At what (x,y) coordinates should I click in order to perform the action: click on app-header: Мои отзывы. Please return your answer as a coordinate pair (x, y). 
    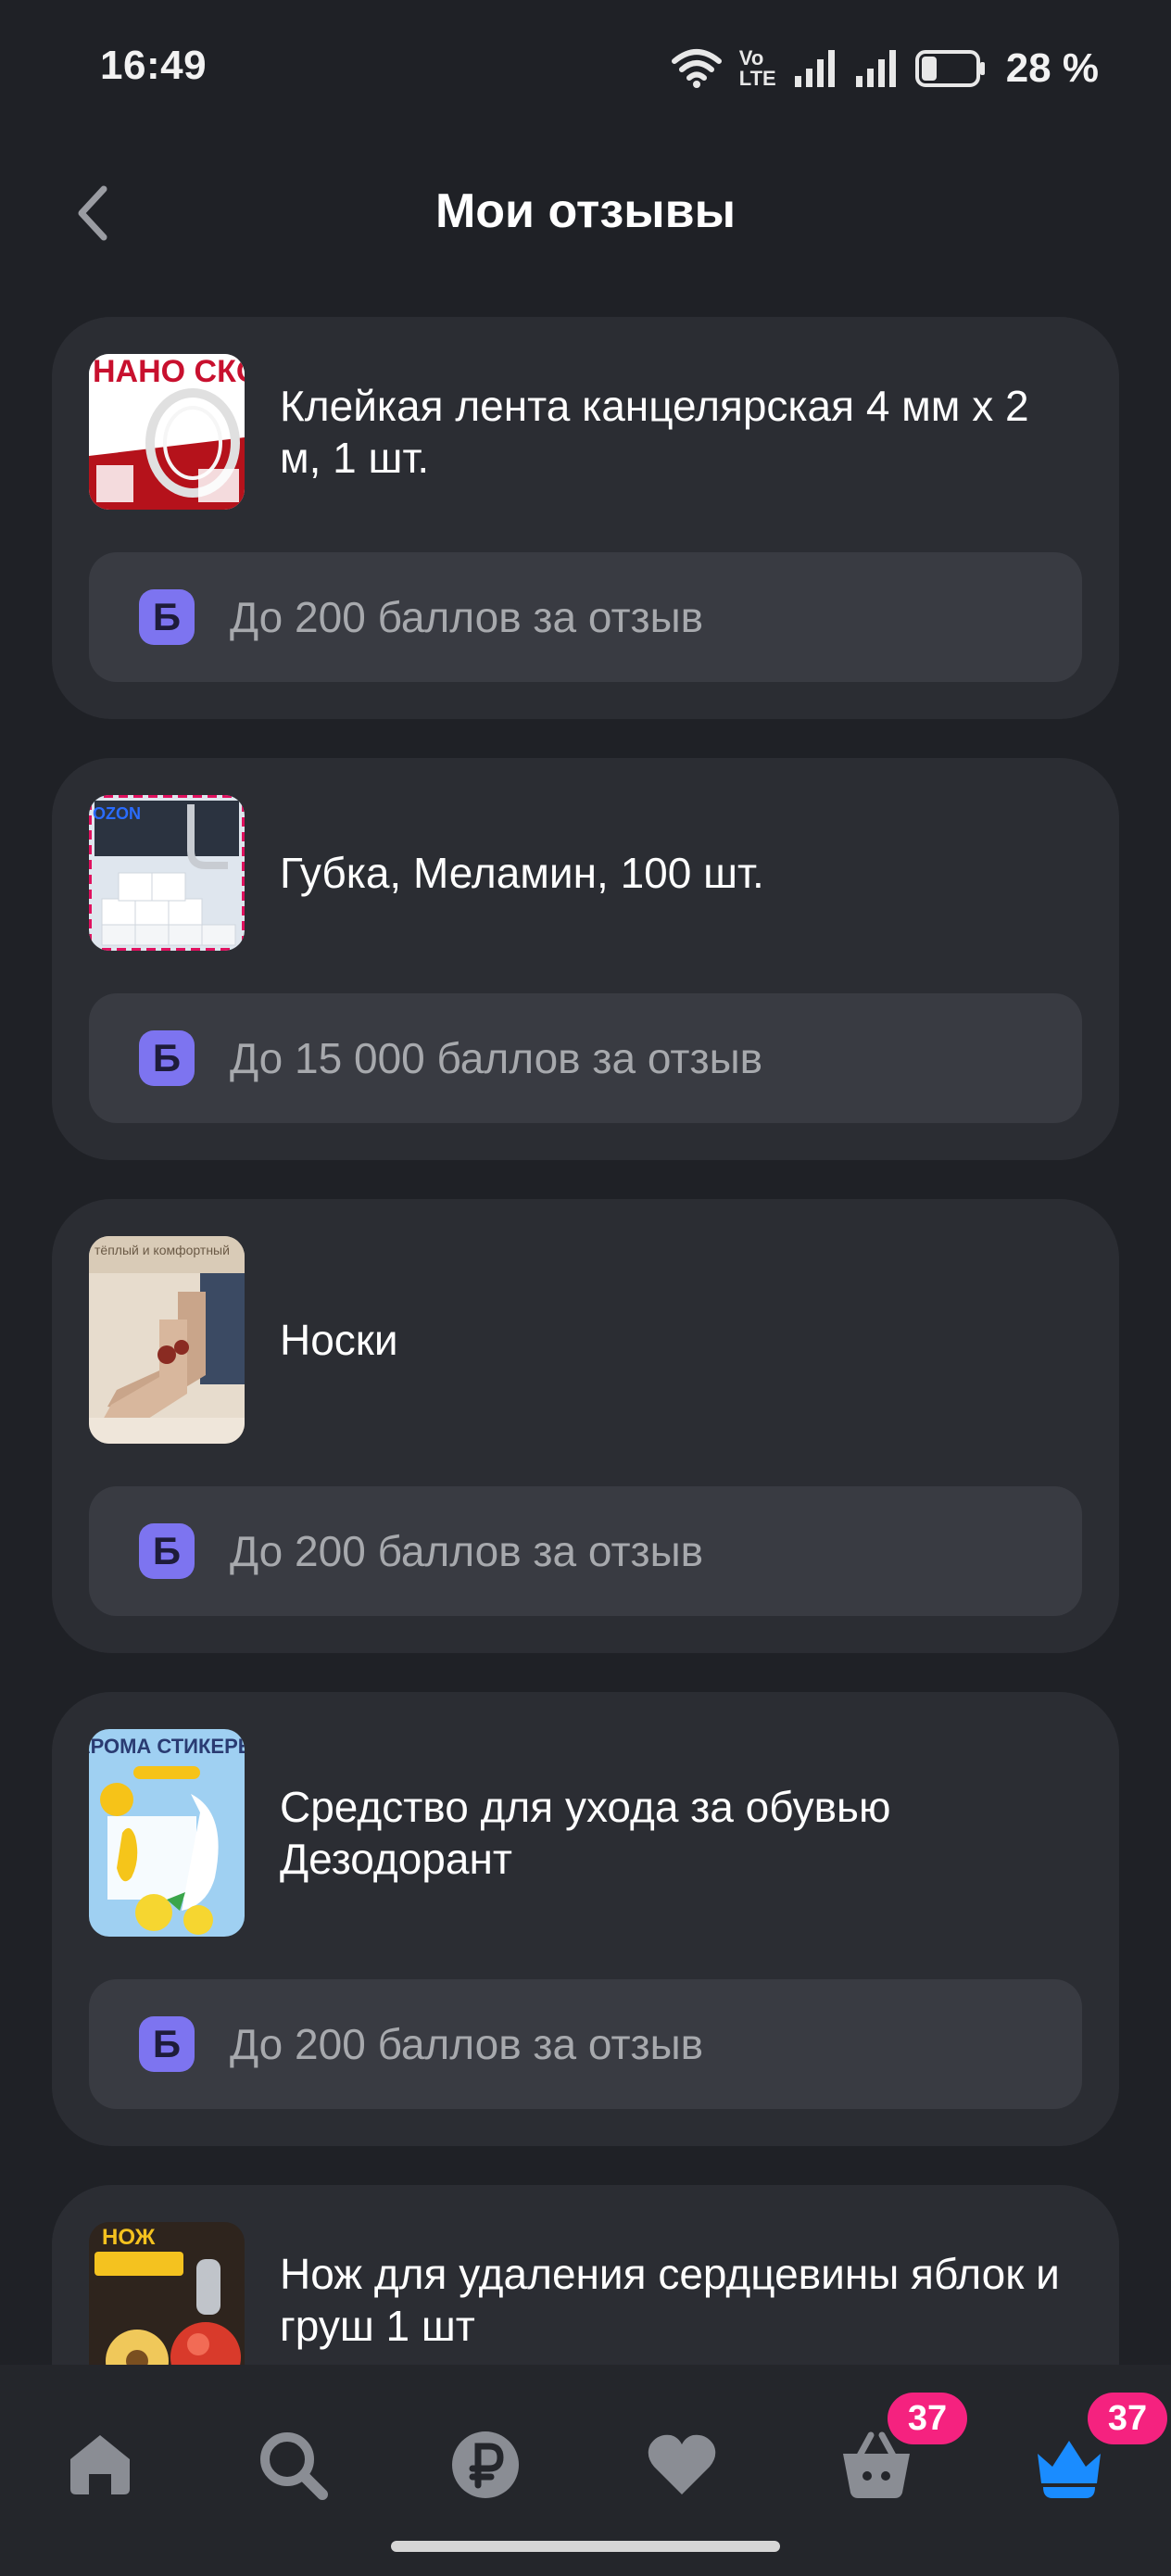
    Looking at the image, I should click on (585, 213).